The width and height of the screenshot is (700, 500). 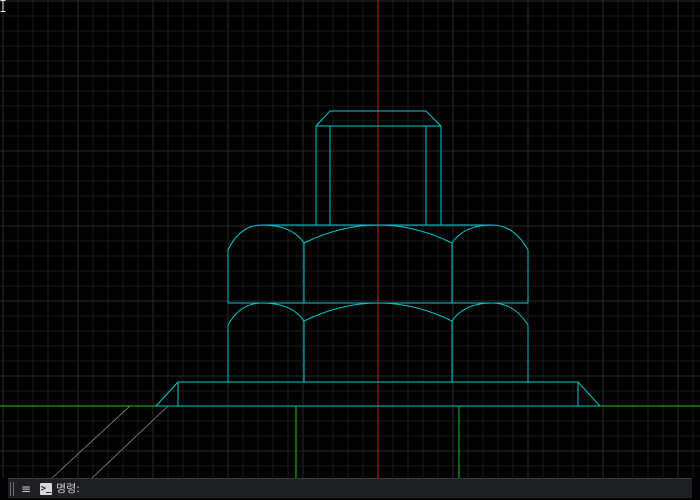 I want to click on command-line-bar: ≡ >_ 명령:, so click(x=350, y=488).